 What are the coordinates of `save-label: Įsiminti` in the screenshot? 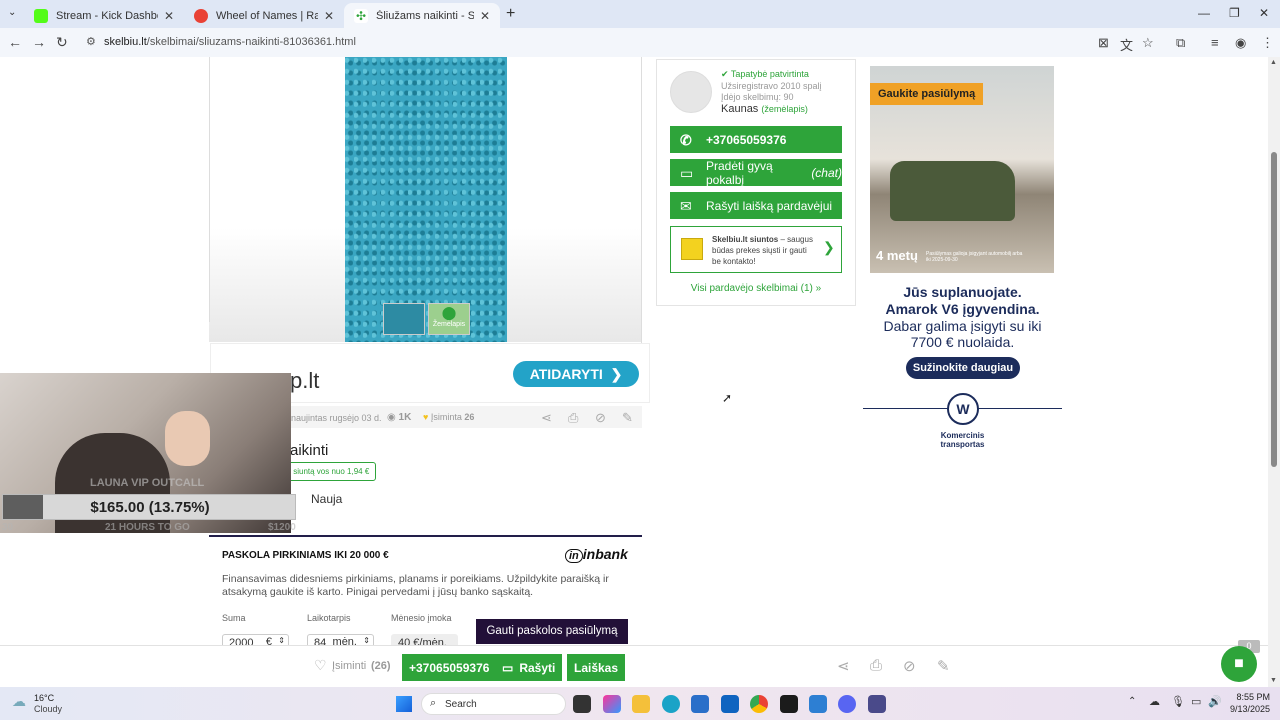 It's located at (349, 666).